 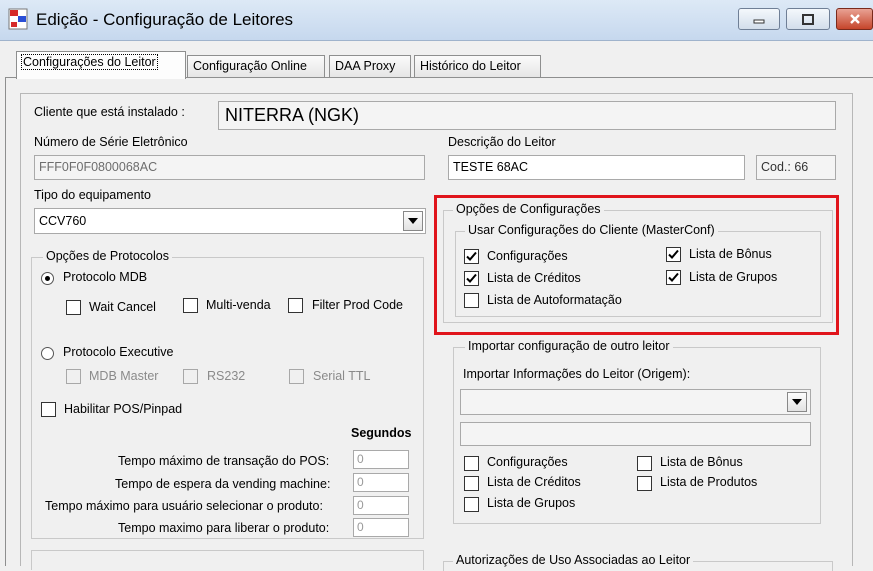 What do you see at coordinates (118, 352) in the screenshot?
I see `protocol-executive-label: Protocolo Executive` at bounding box center [118, 352].